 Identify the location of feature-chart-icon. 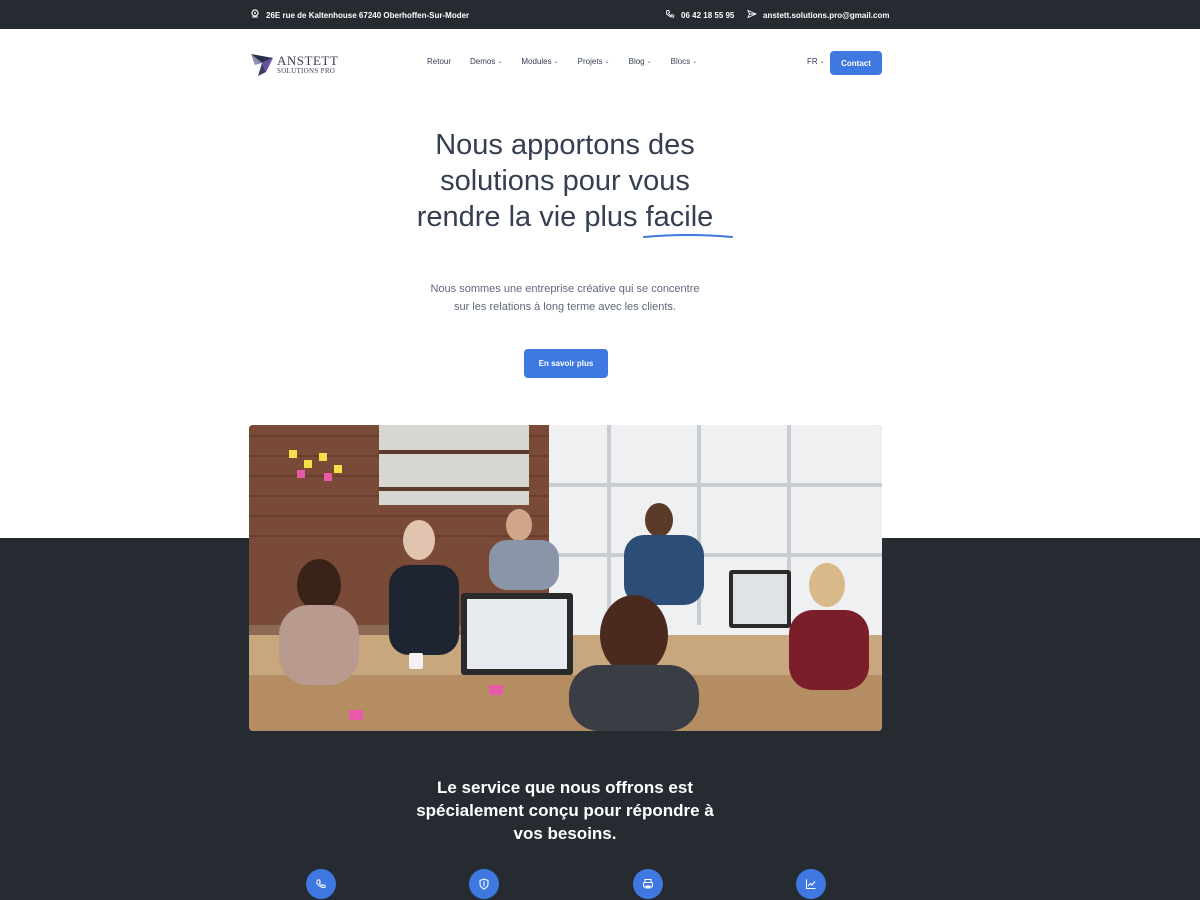
(811, 884).